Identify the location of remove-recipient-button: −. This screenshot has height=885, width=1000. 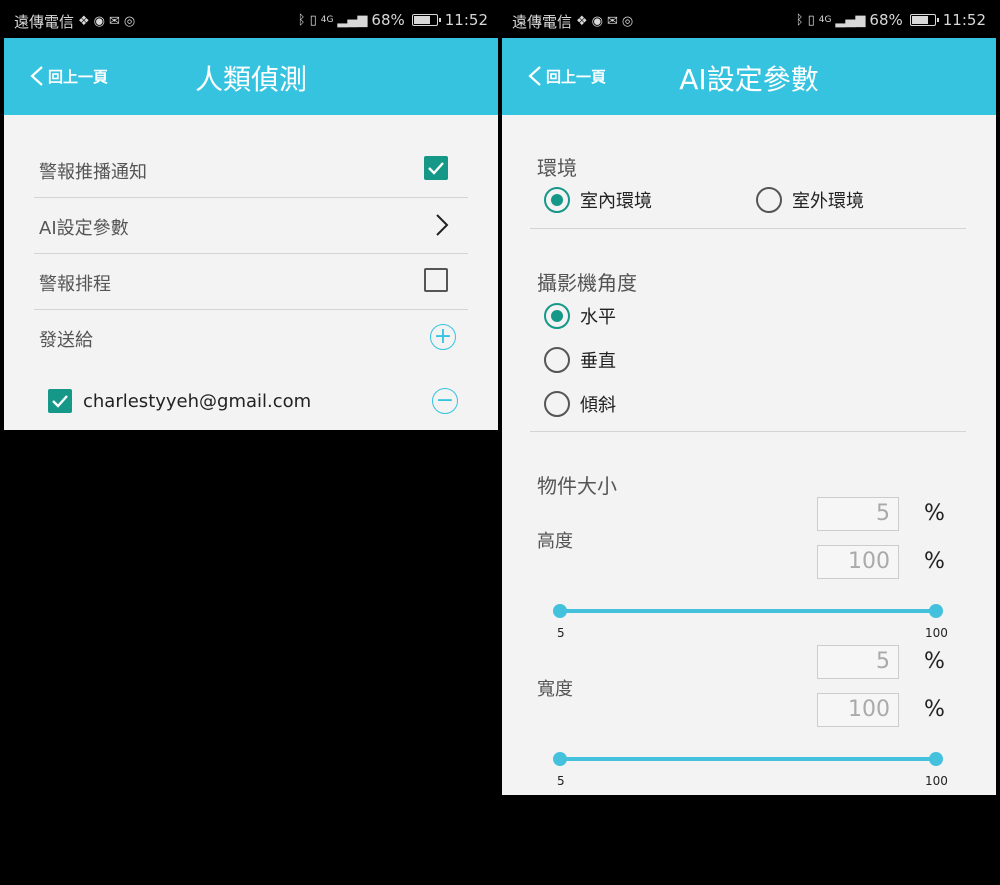
(445, 401).